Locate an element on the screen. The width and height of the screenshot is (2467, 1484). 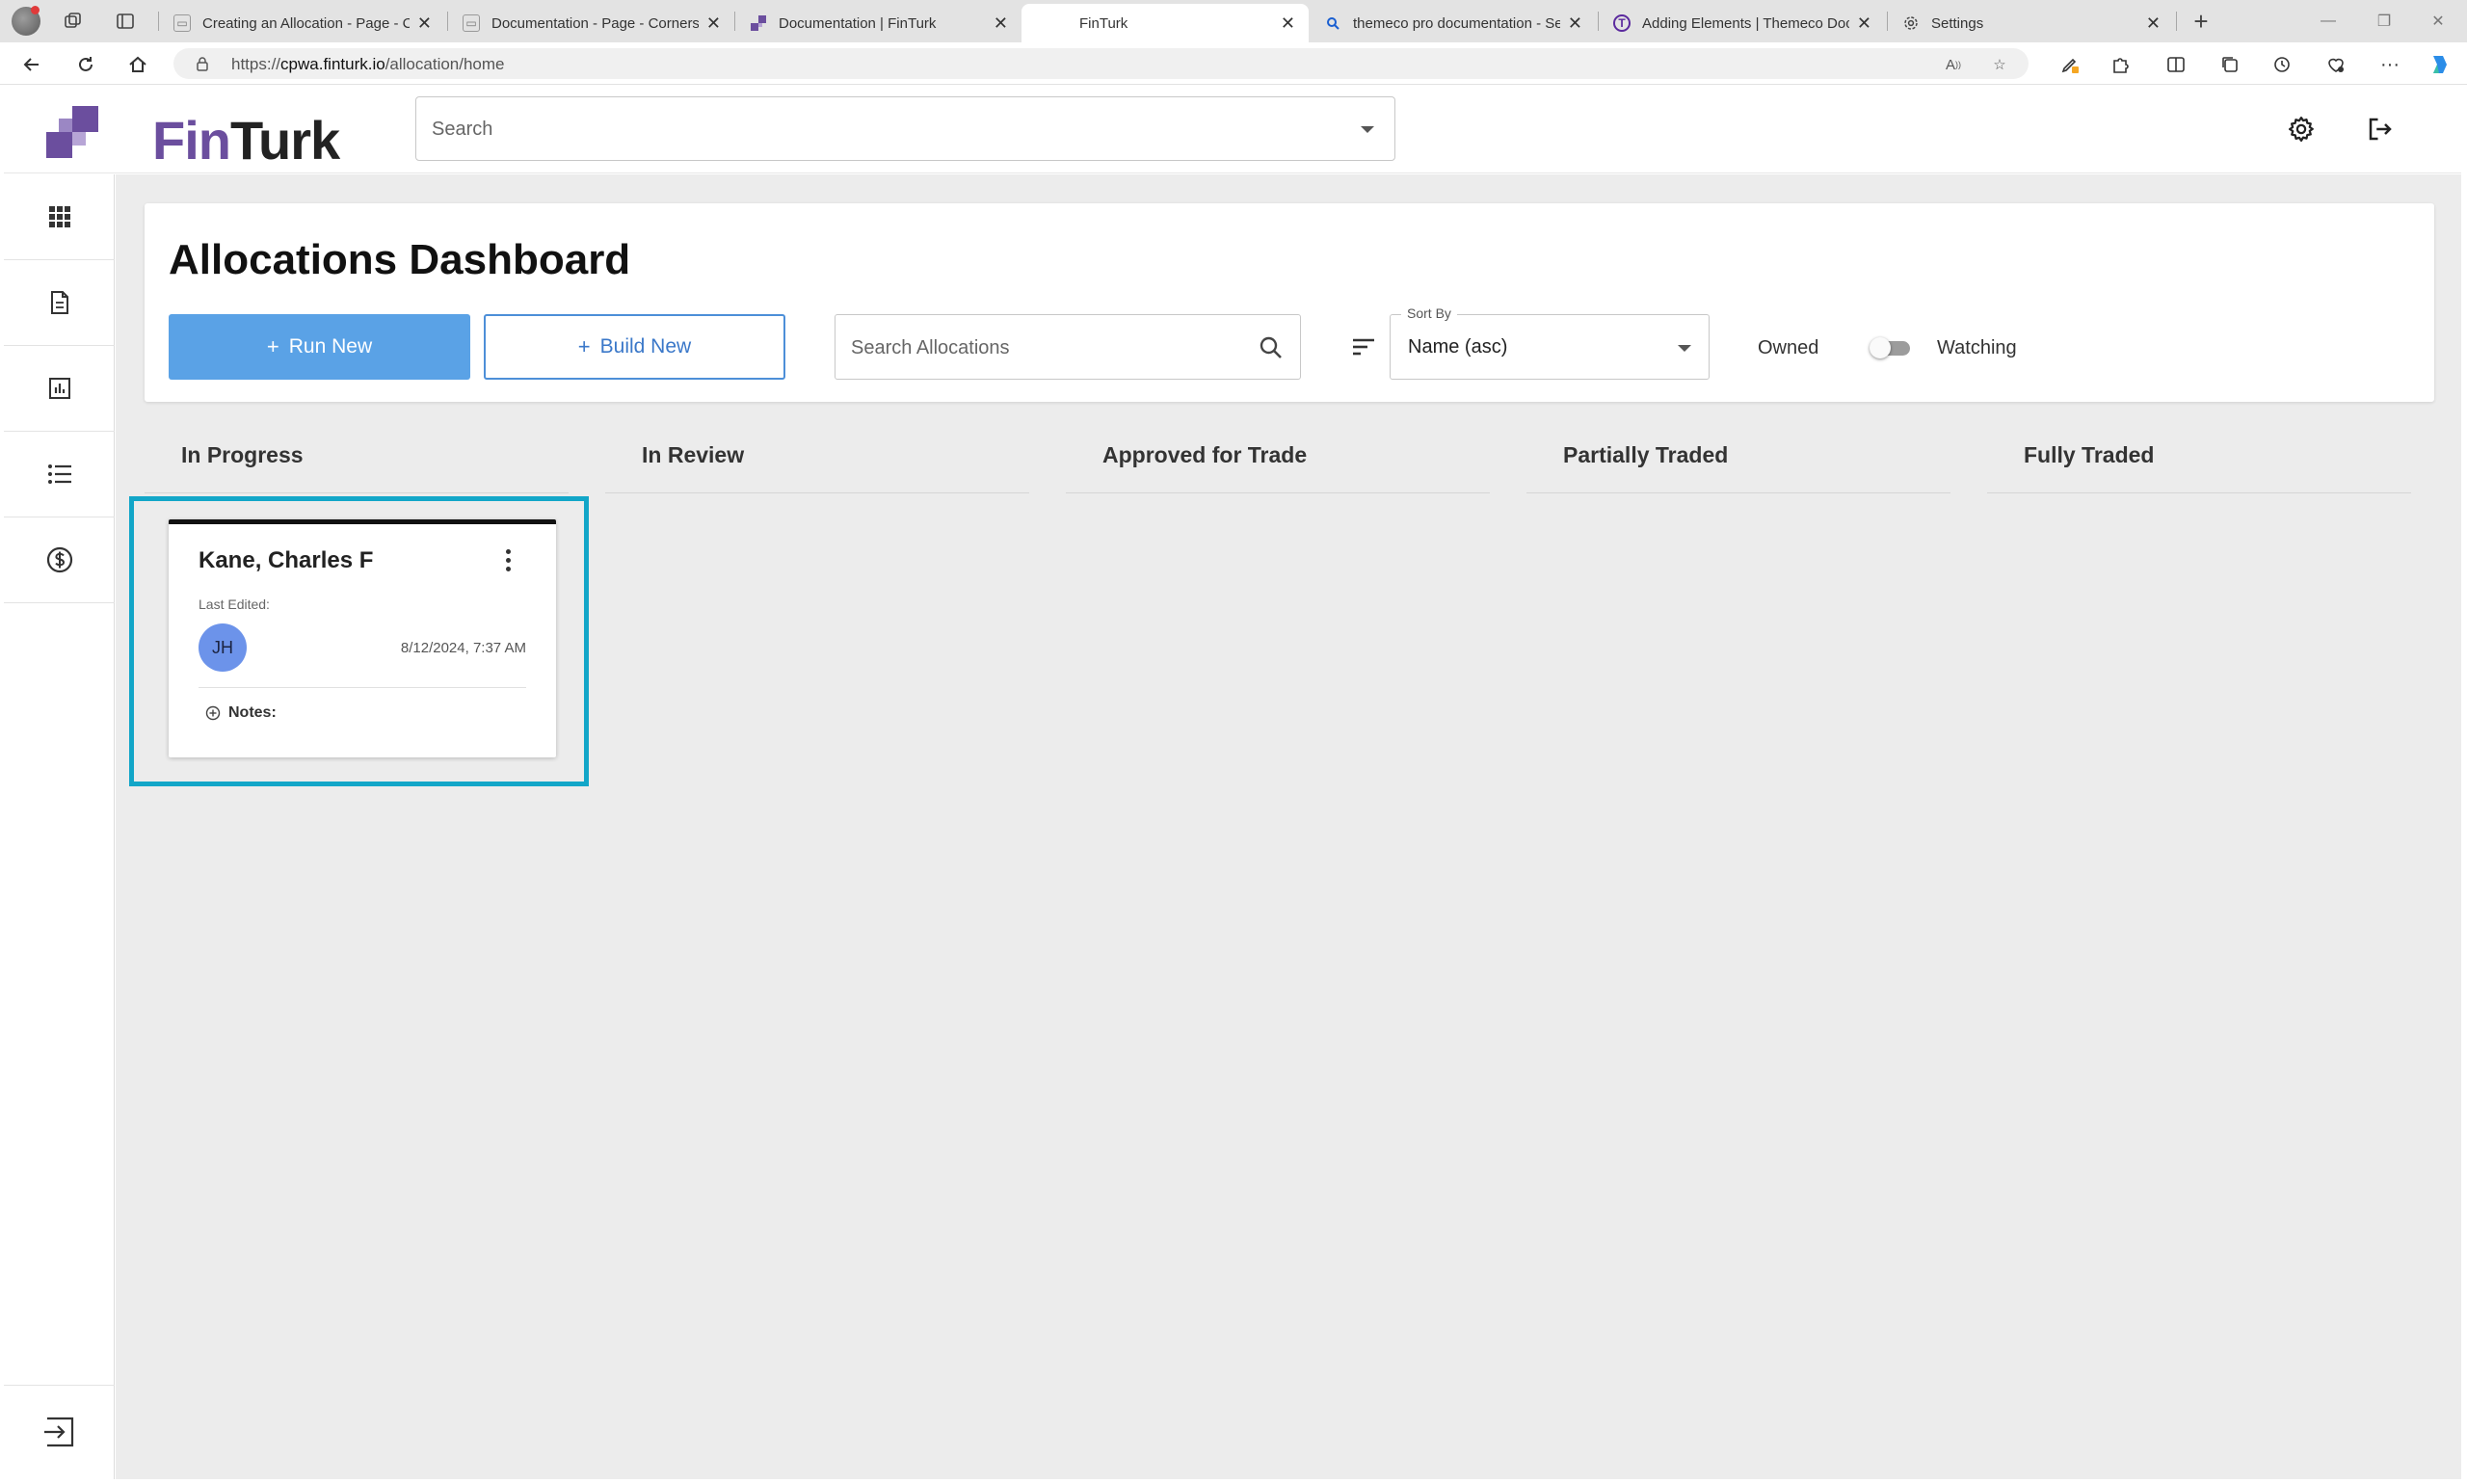
edited-timestamp: 8/12/2024, 7:37 AM is located at coordinates (463, 648).